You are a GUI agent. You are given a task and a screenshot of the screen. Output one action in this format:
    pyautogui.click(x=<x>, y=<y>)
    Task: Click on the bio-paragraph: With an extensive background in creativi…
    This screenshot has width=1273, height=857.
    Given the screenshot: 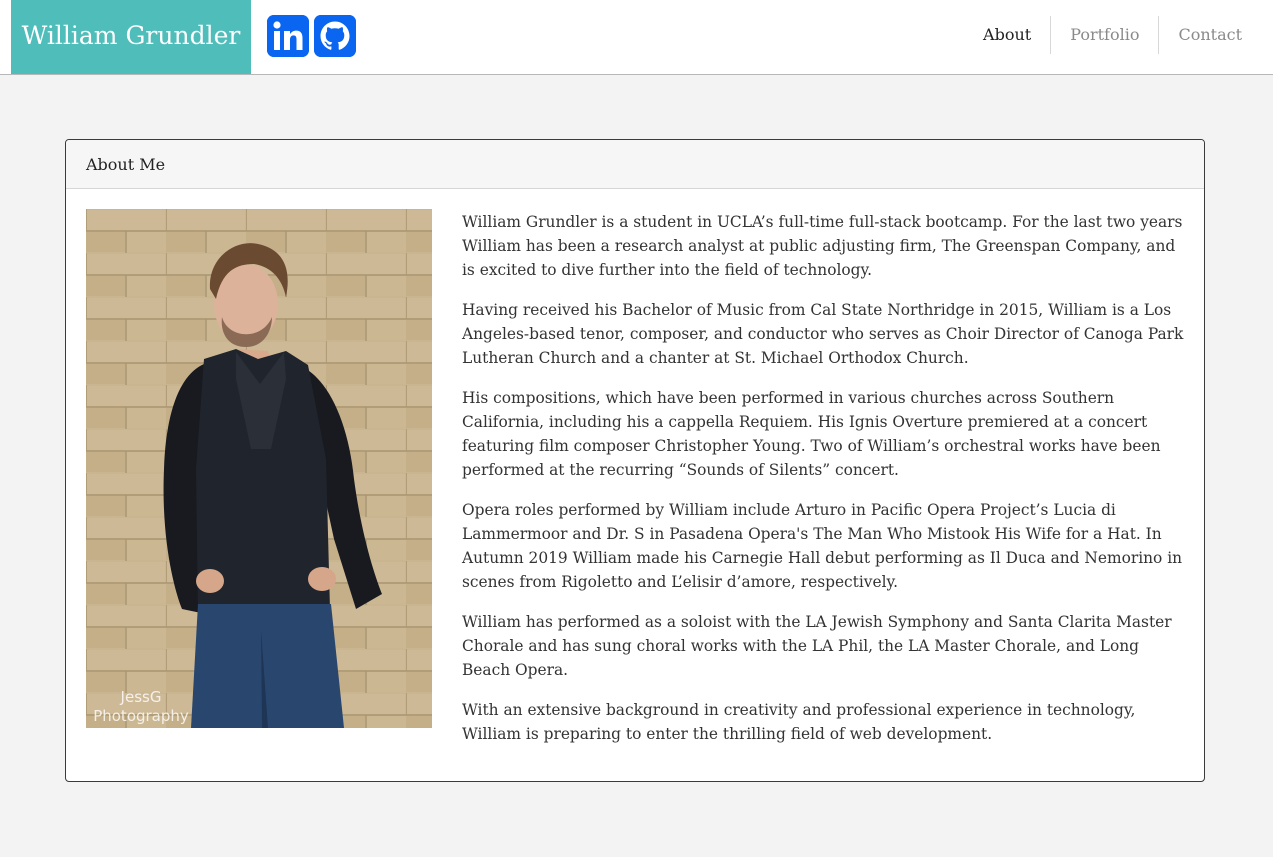 What is the action you would take?
    pyautogui.click(x=799, y=722)
    